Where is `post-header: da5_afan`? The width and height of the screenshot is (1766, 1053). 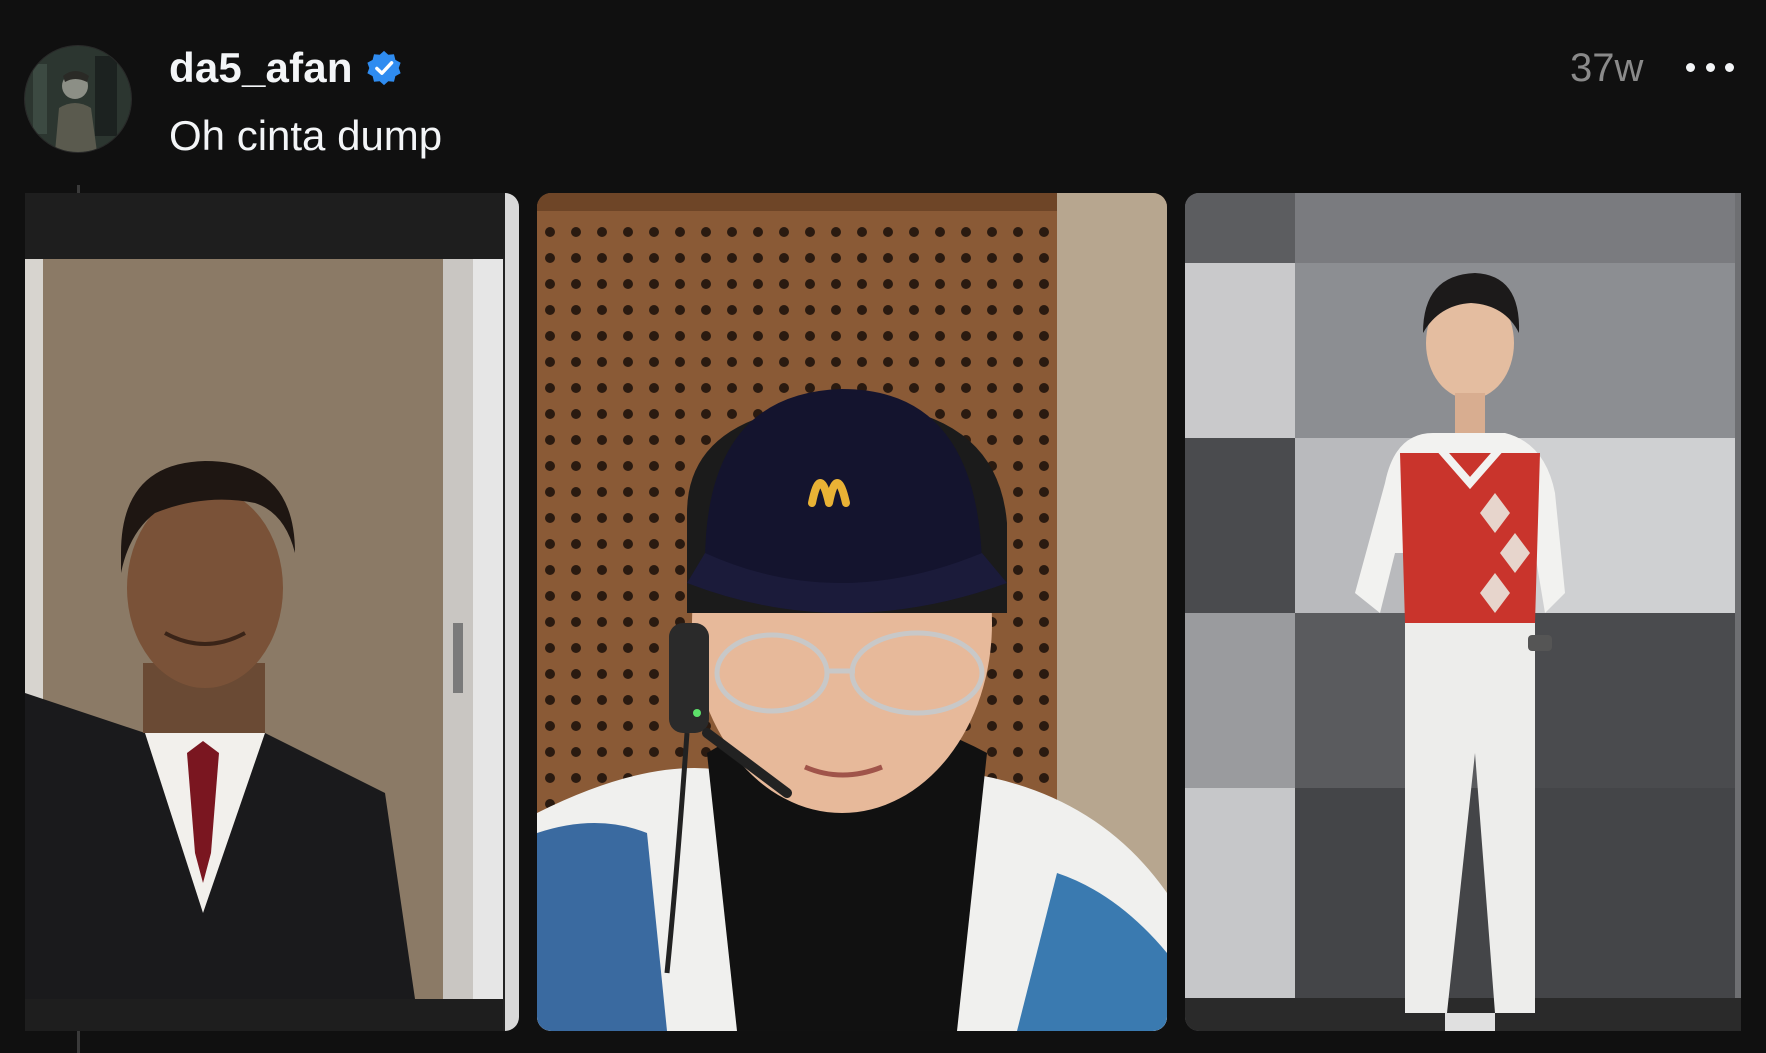 post-header: da5_afan is located at coordinates (286, 68).